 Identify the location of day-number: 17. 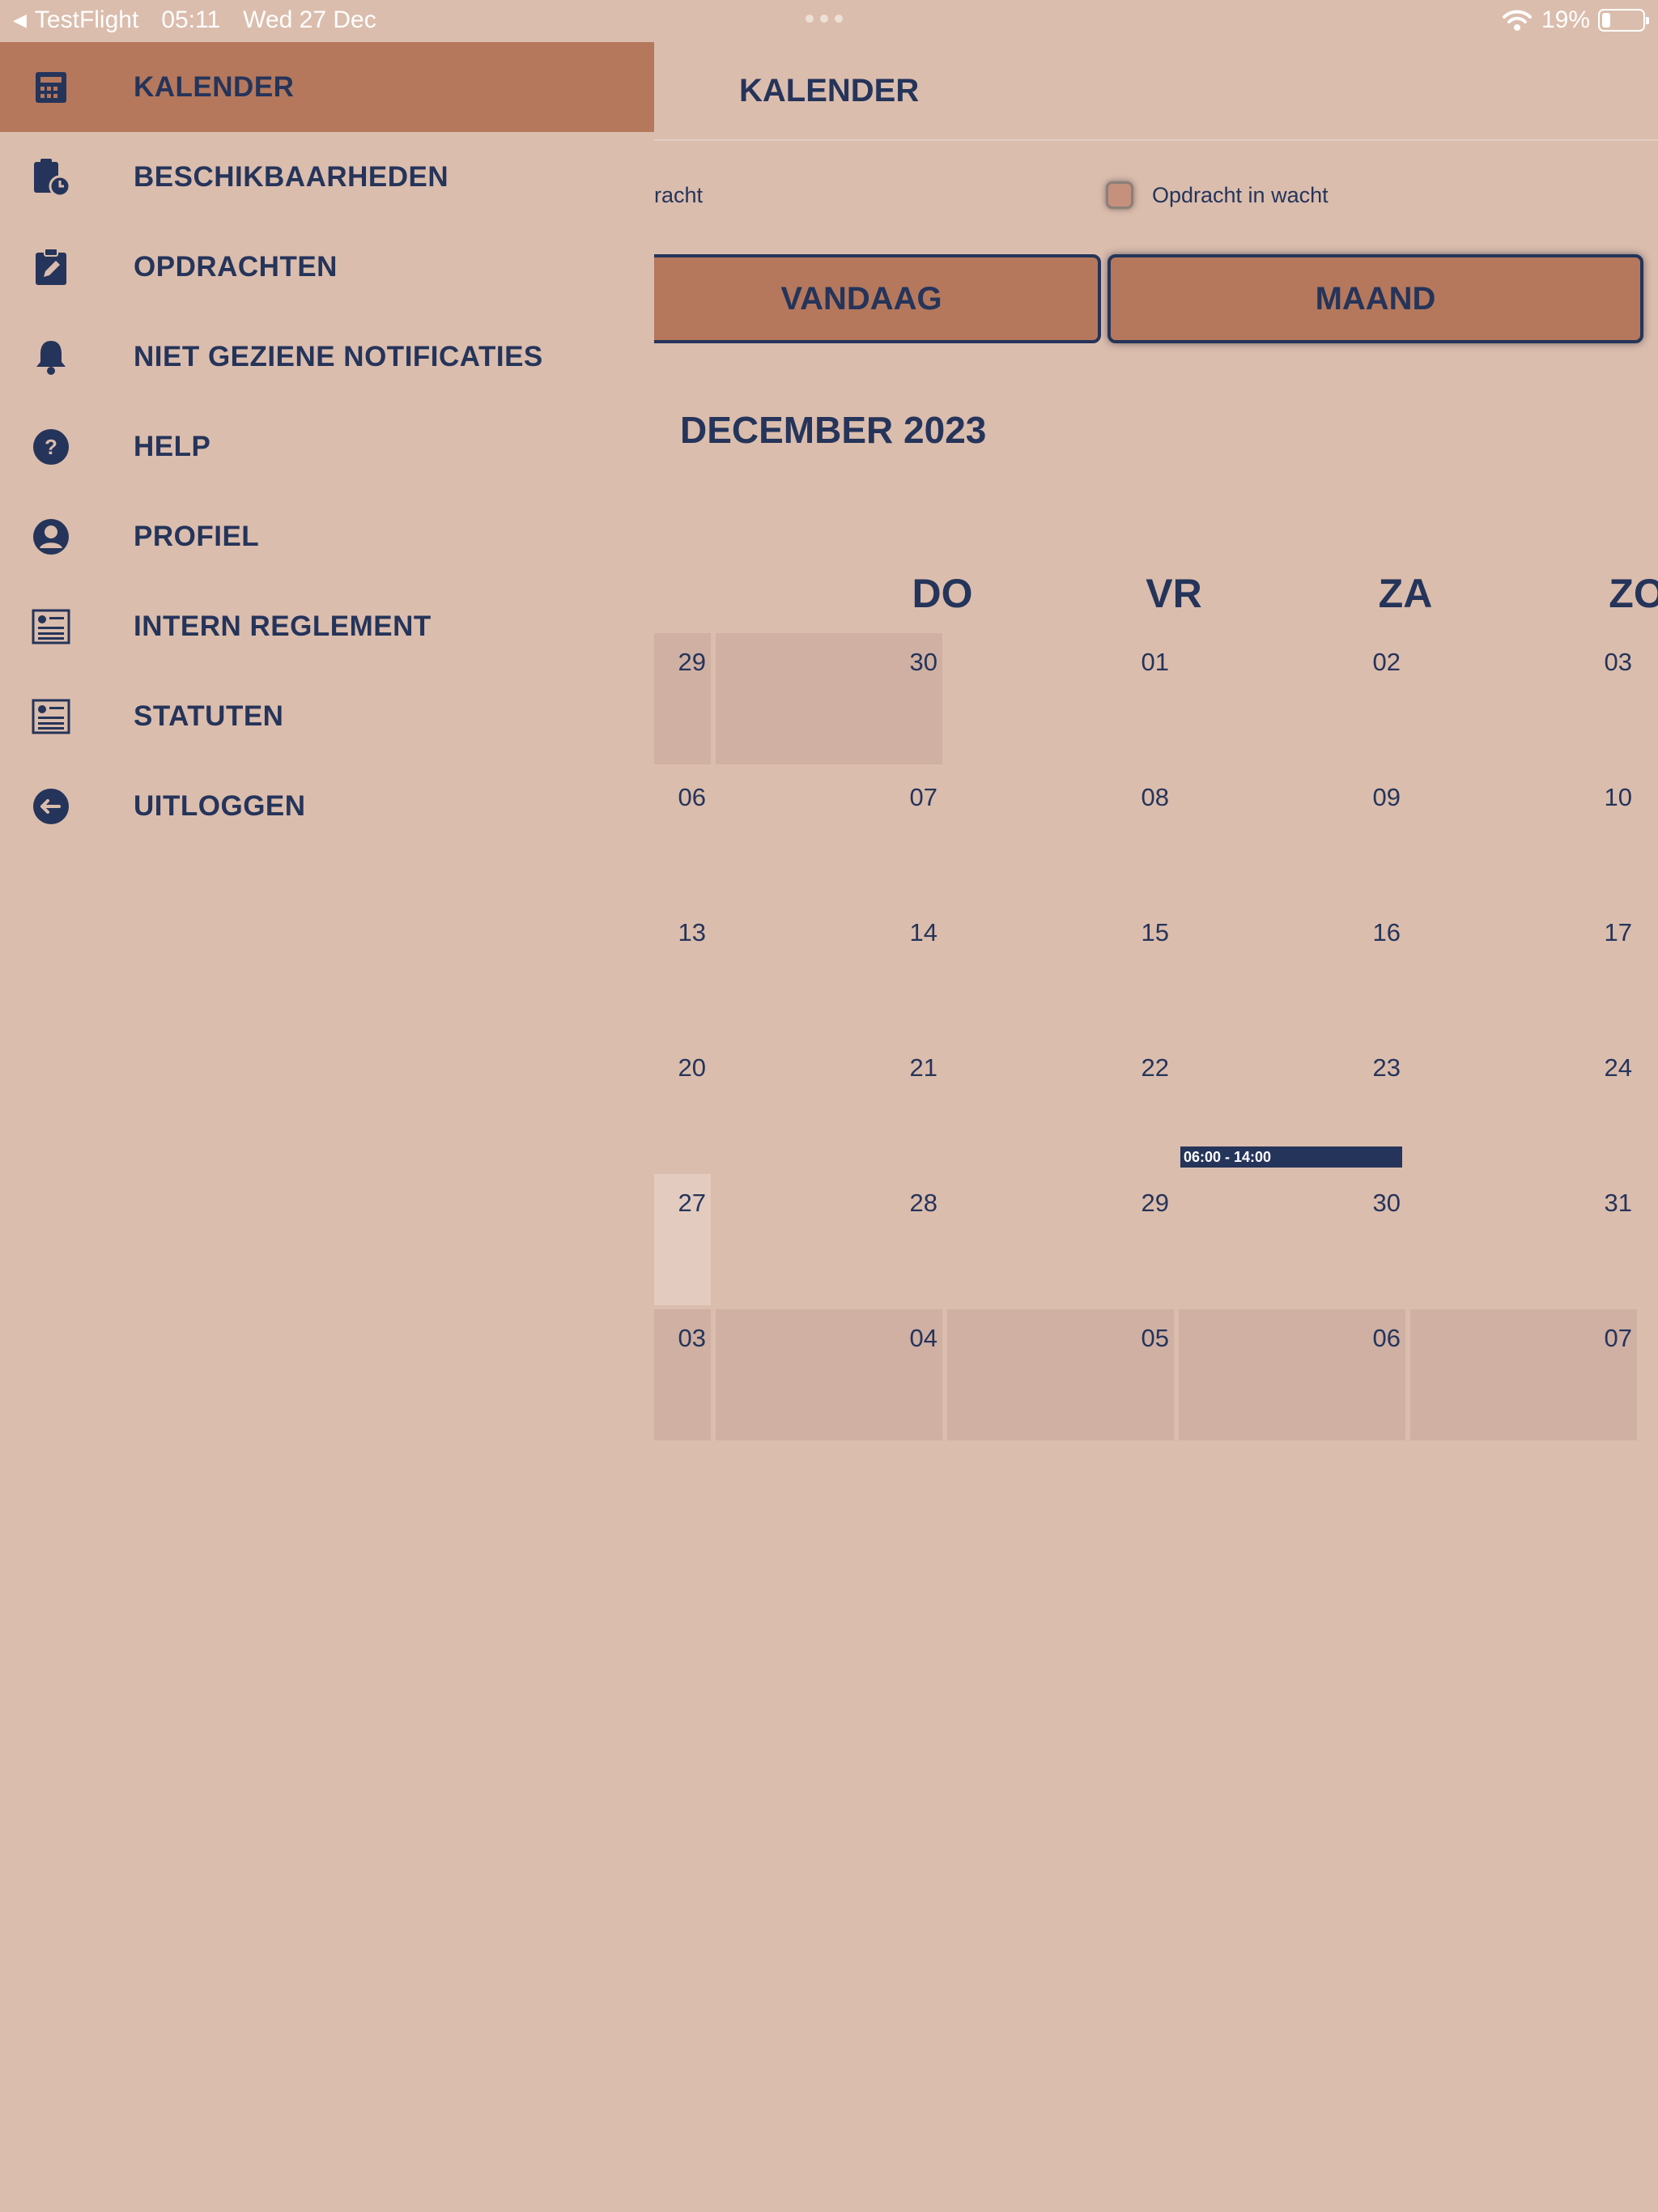
(1618, 932).